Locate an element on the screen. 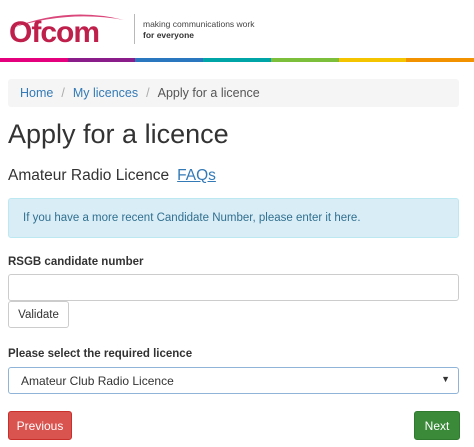 The image size is (474, 447). candidate-number-input is located at coordinates (233, 287).